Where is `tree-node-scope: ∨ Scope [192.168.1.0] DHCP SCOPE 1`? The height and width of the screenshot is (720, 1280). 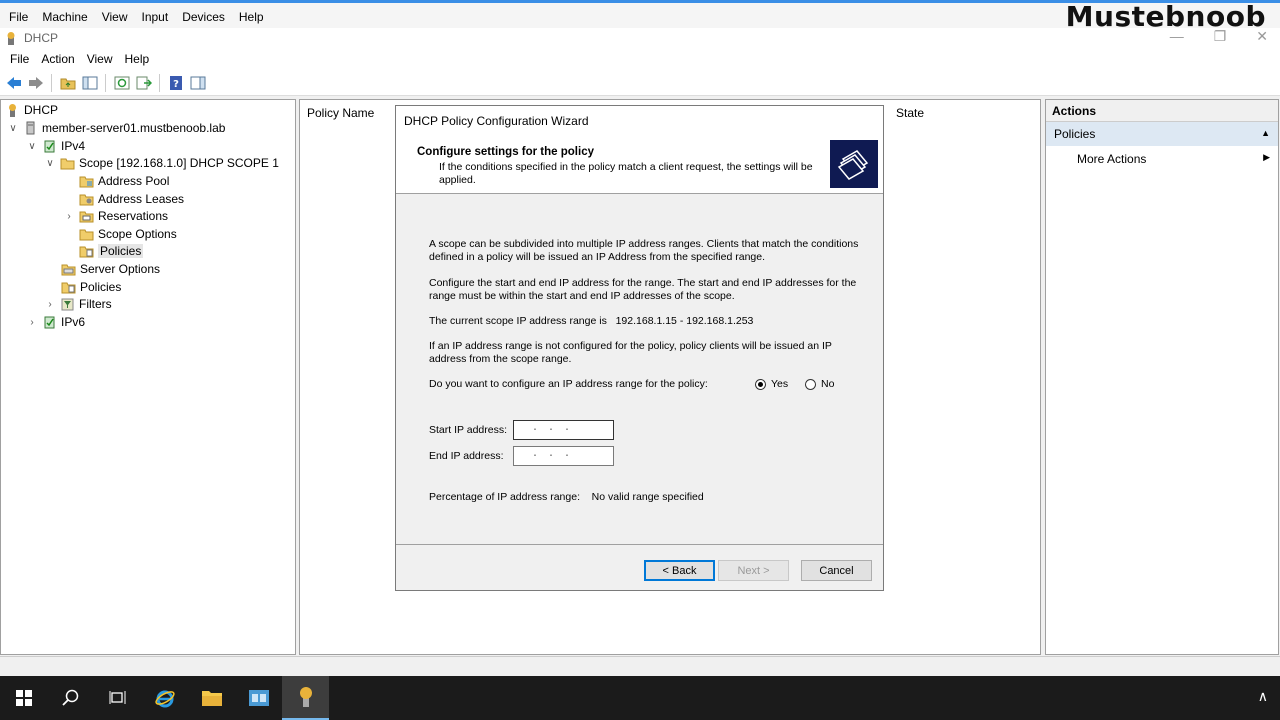
tree-node-scope: ∨ Scope [192.168.1.0] DHCP SCOPE 1 is located at coordinates (161, 163).